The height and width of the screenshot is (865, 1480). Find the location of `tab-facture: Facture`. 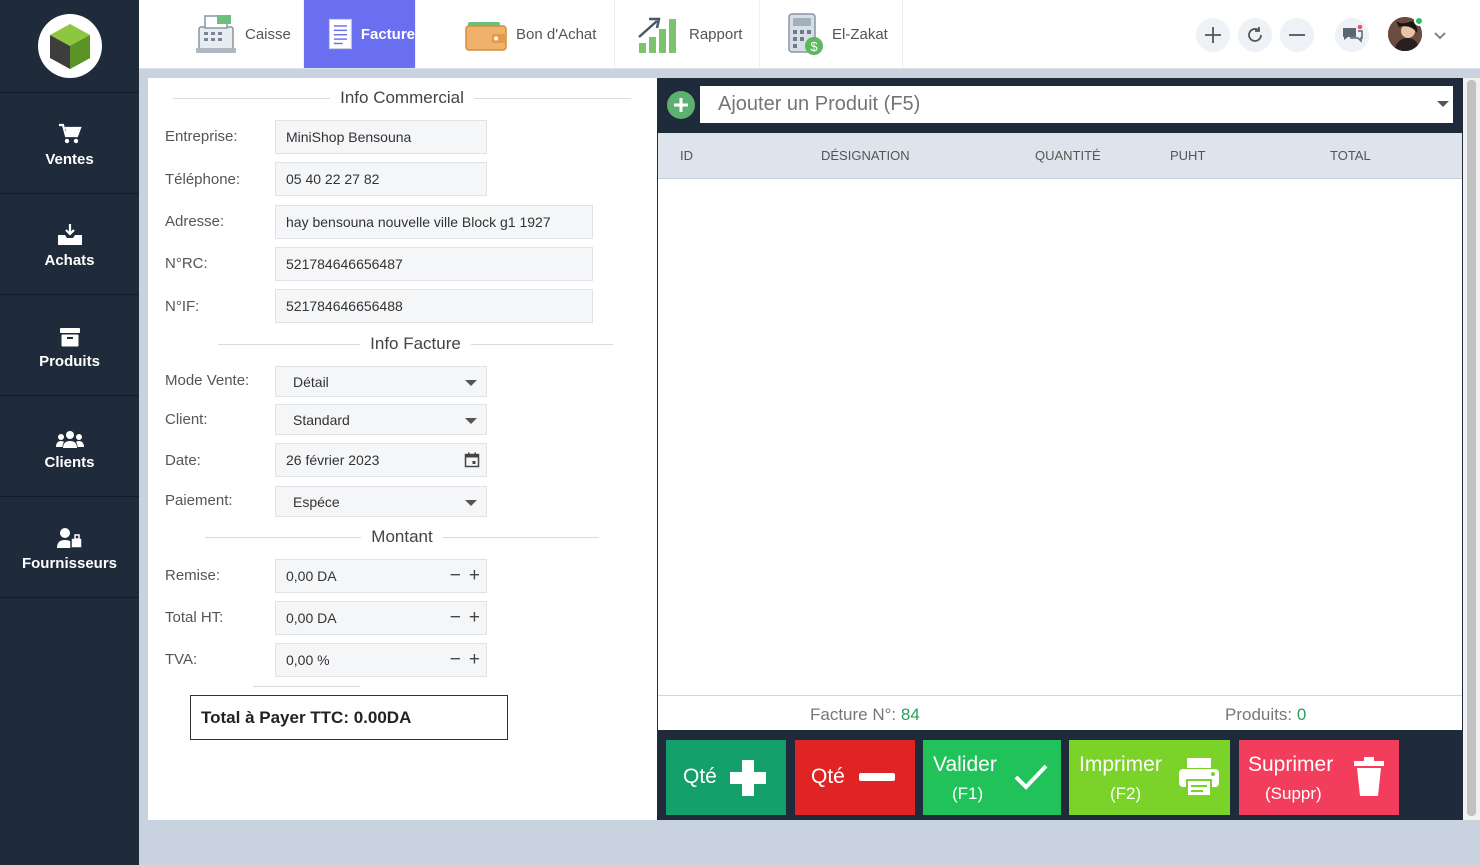

tab-facture: Facture is located at coordinates (360, 34).